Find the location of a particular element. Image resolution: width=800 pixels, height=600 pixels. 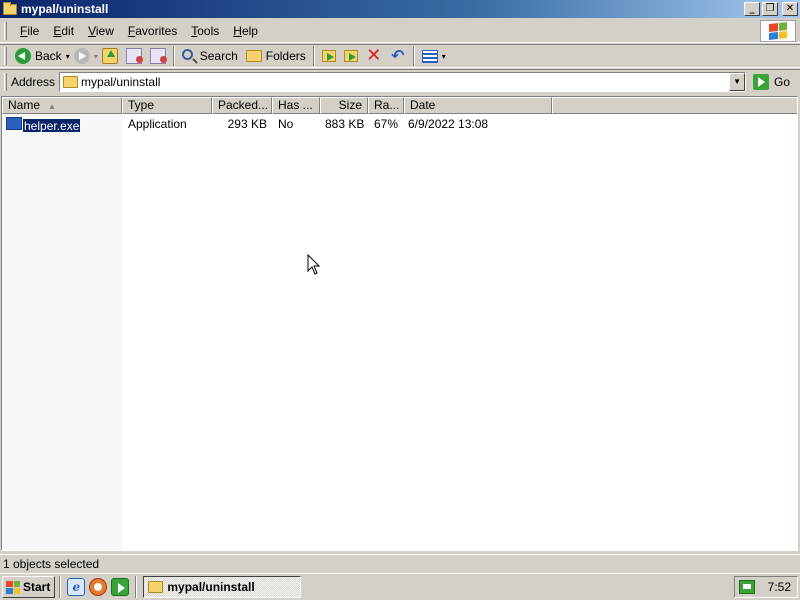

back-button: Back is located at coordinates (38, 56).